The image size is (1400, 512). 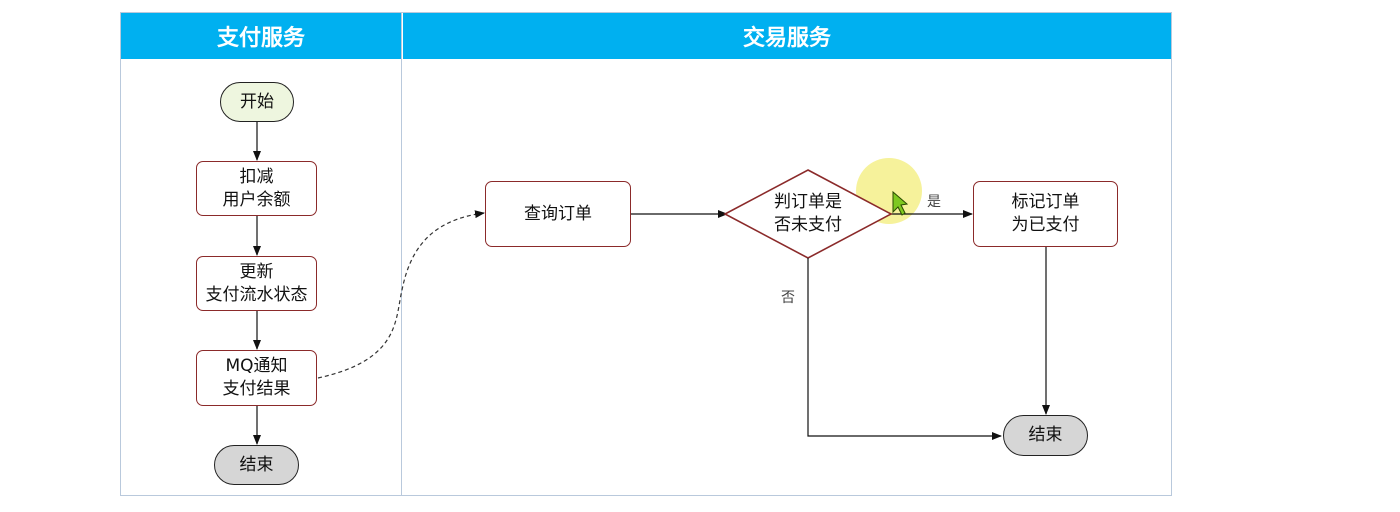 I want to click on decision-label: 判订单是 否未支付, so click(x=808, y=213).